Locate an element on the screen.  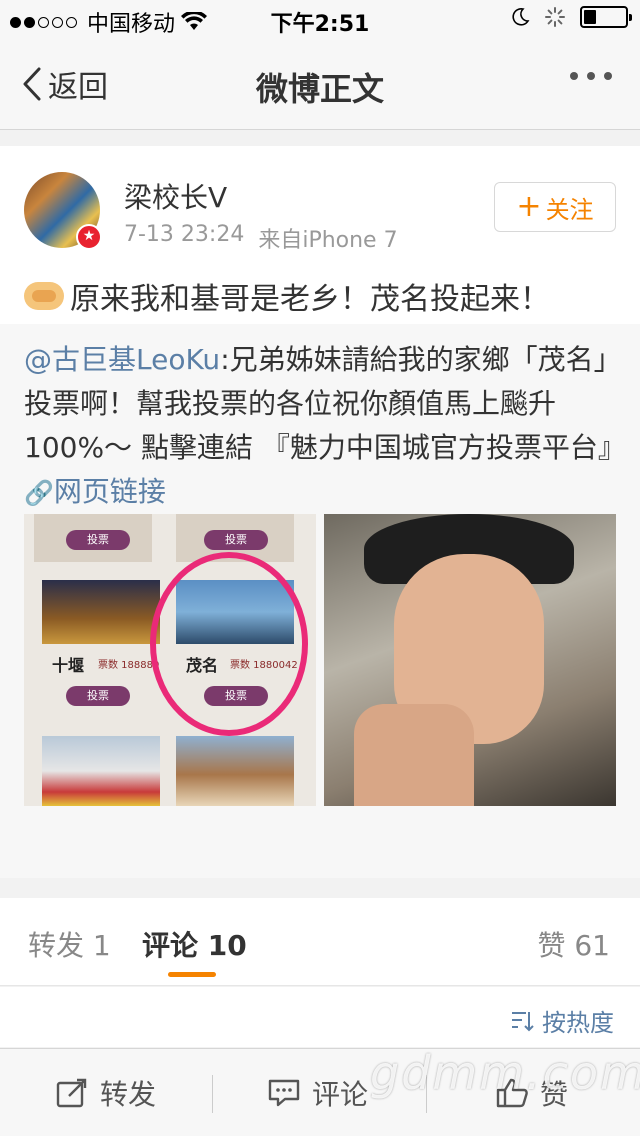
post-text: 原来我和基哥是老乡！茂名投起来！ is located at coordinates (287, 296).